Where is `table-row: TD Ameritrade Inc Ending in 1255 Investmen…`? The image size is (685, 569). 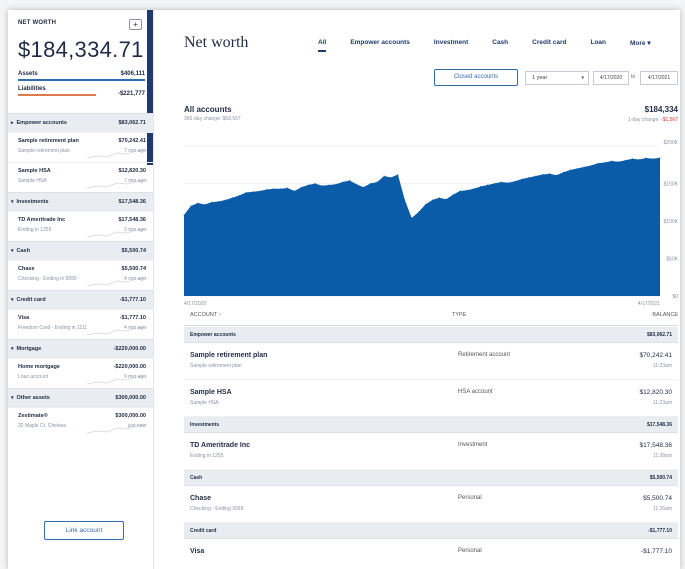
table-row: TD Ameritrade Inc Ending in 1255 Investmen… is located at coordinates (431, 451).